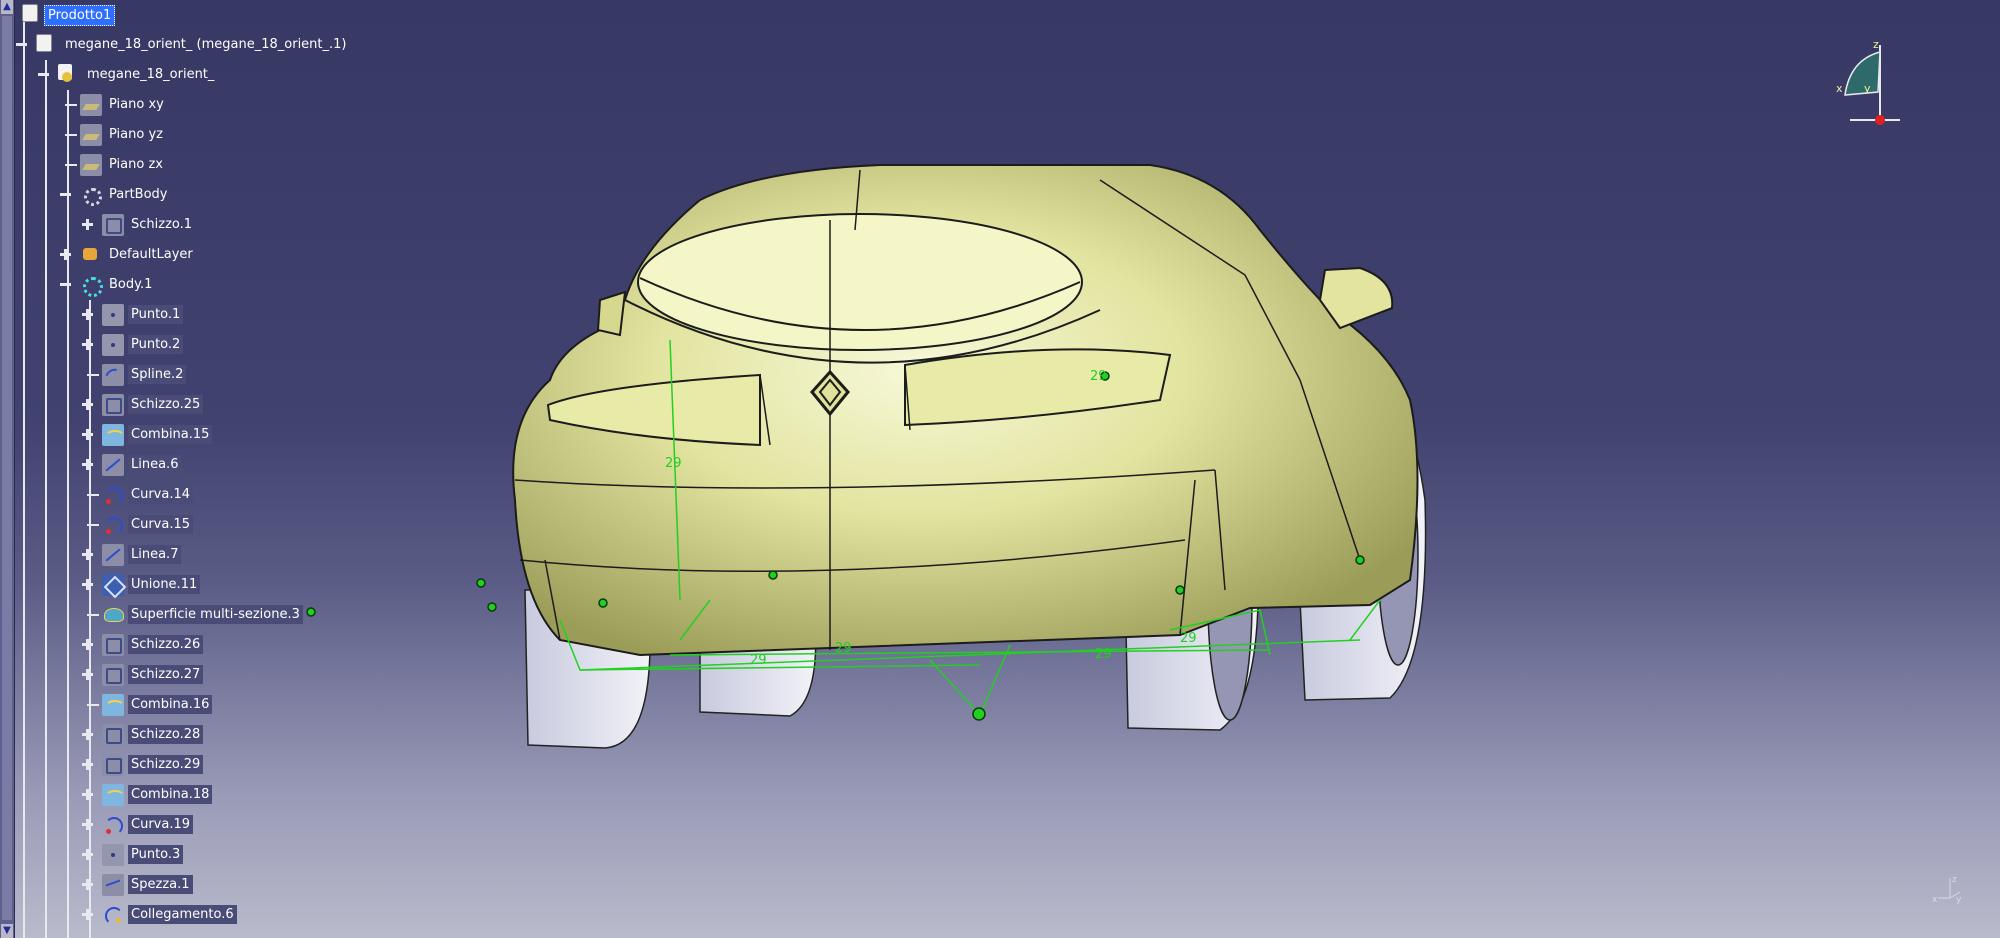 This screenshot has width=2000, height=938. What do you see at coordinates (1876, 44) in the screenshot?
I see `compass-z-label: z` at bounding box center [1876, 44].